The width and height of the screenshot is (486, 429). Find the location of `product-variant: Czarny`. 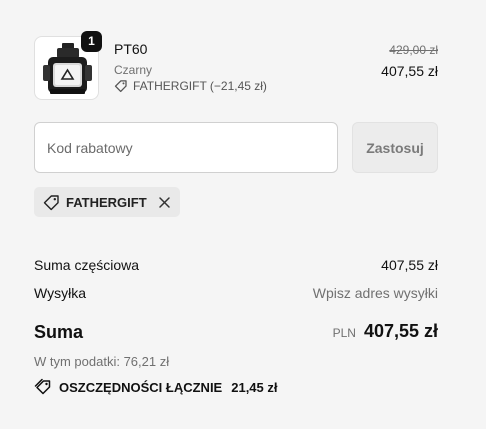

product-variant: Czarny is located at coordinates (133, 70).